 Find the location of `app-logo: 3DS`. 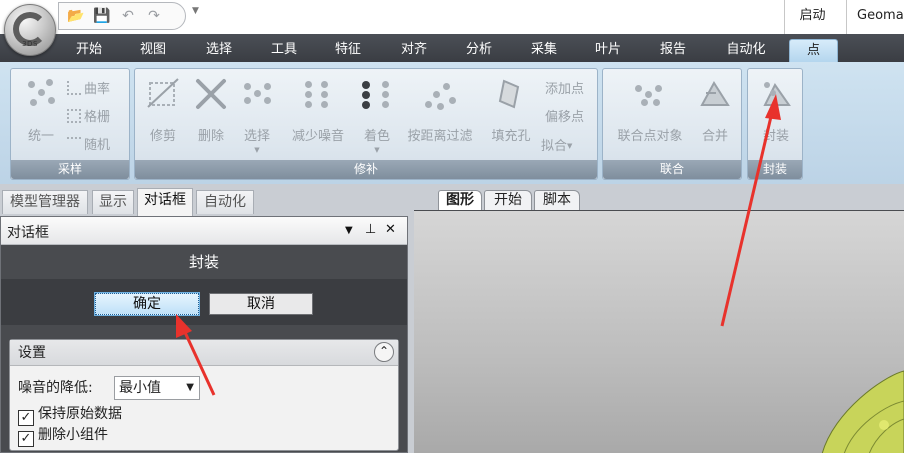

app-logo: 3DS is located at coordinates (30, 30).